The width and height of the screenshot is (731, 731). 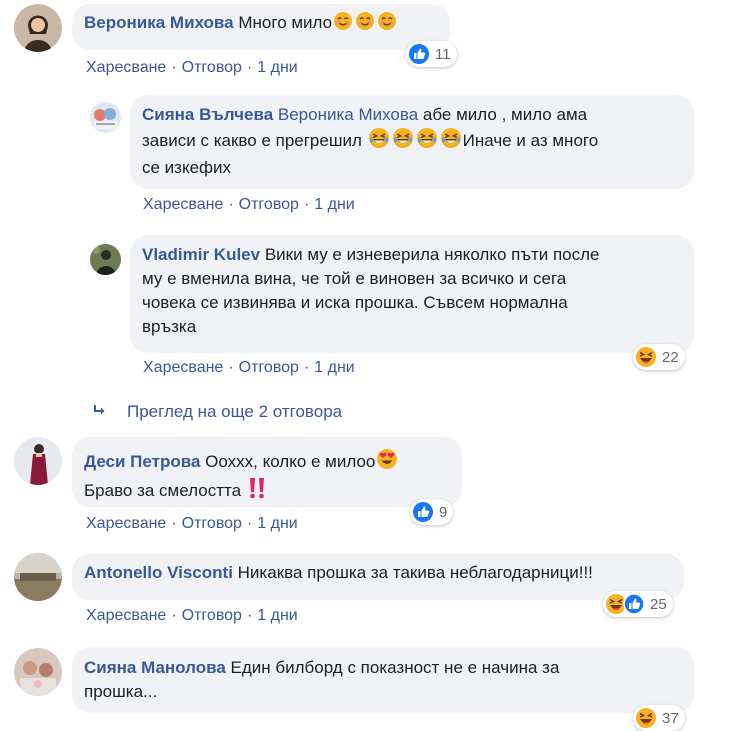 I want to click on comment-text: се изкефих, so click(x=187, y=167).